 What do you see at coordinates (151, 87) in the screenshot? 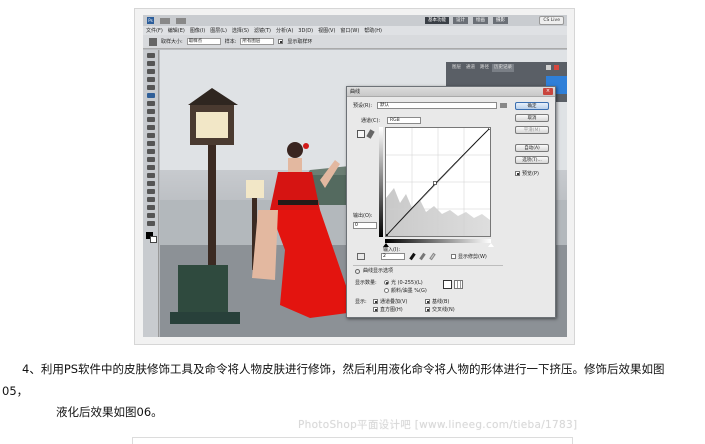
I see `crop-tool-icon` at bounding box center [151, 87].